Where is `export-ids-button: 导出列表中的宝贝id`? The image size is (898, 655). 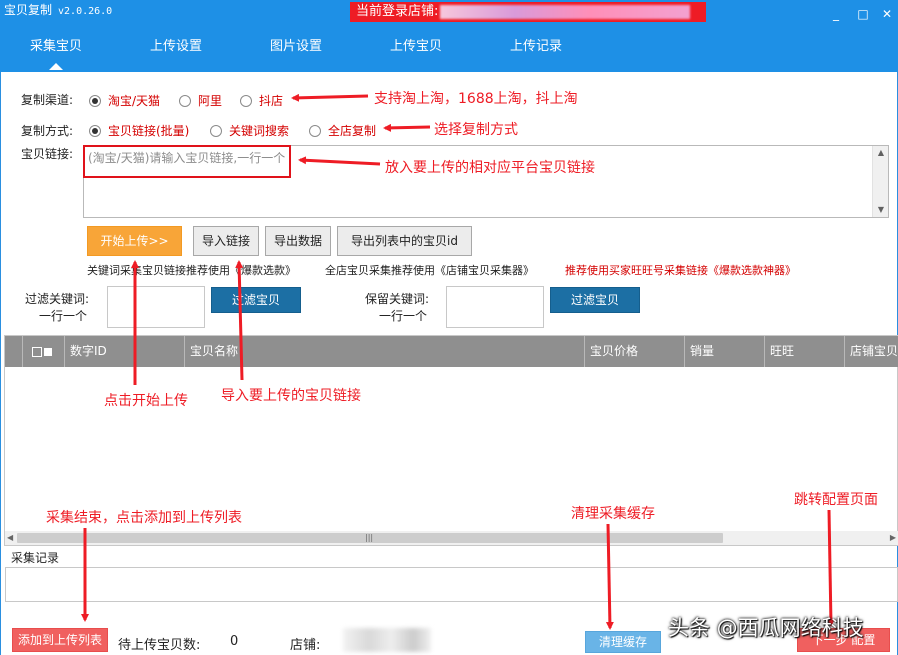
export-ids-button: 导出列表中的宝贝id is located at coordinates (404, 241).